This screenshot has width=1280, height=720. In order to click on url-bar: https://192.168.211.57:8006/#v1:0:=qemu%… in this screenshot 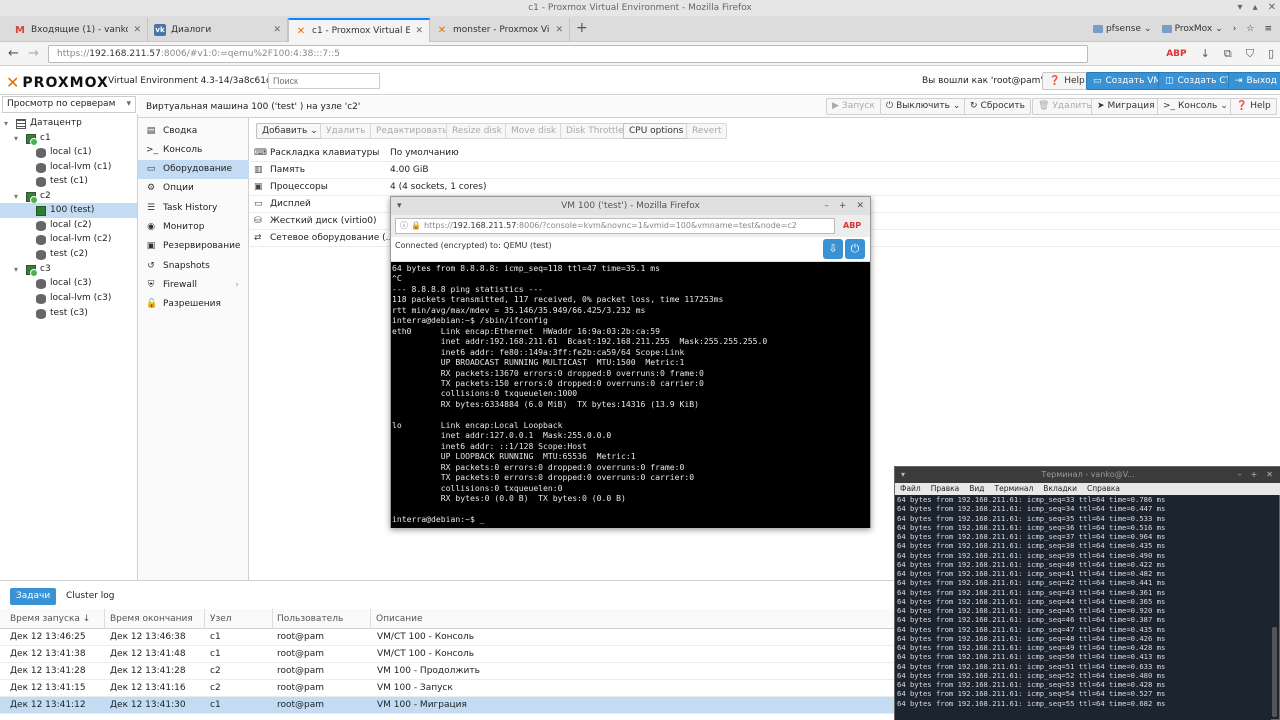, I will do `click(568, 54)`.